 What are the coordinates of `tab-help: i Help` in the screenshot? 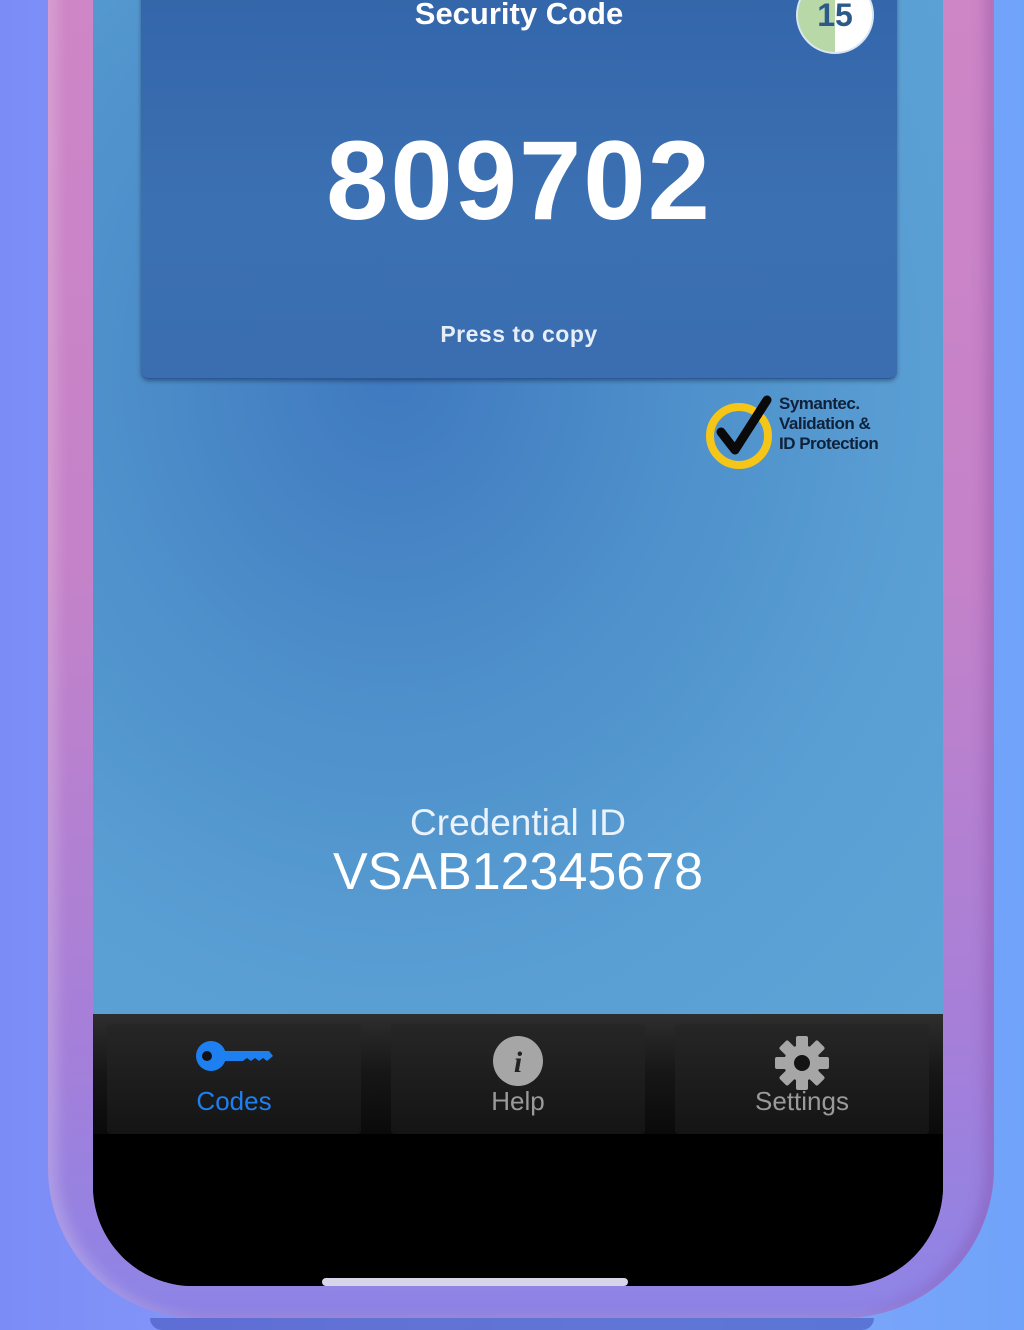 It's located at (518, 1079).